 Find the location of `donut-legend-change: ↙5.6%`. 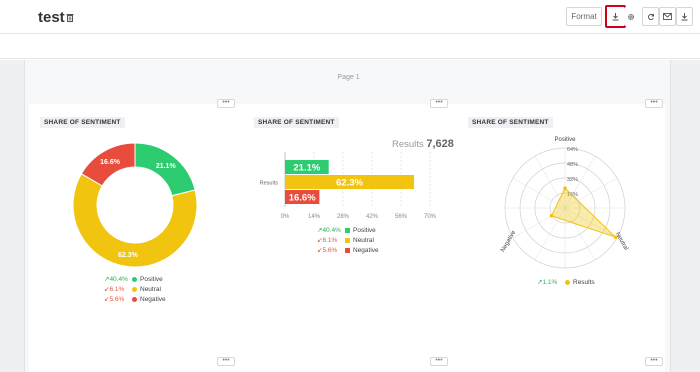

donut-legend-change: ↙5.6% is located at coordinates (114, 299).